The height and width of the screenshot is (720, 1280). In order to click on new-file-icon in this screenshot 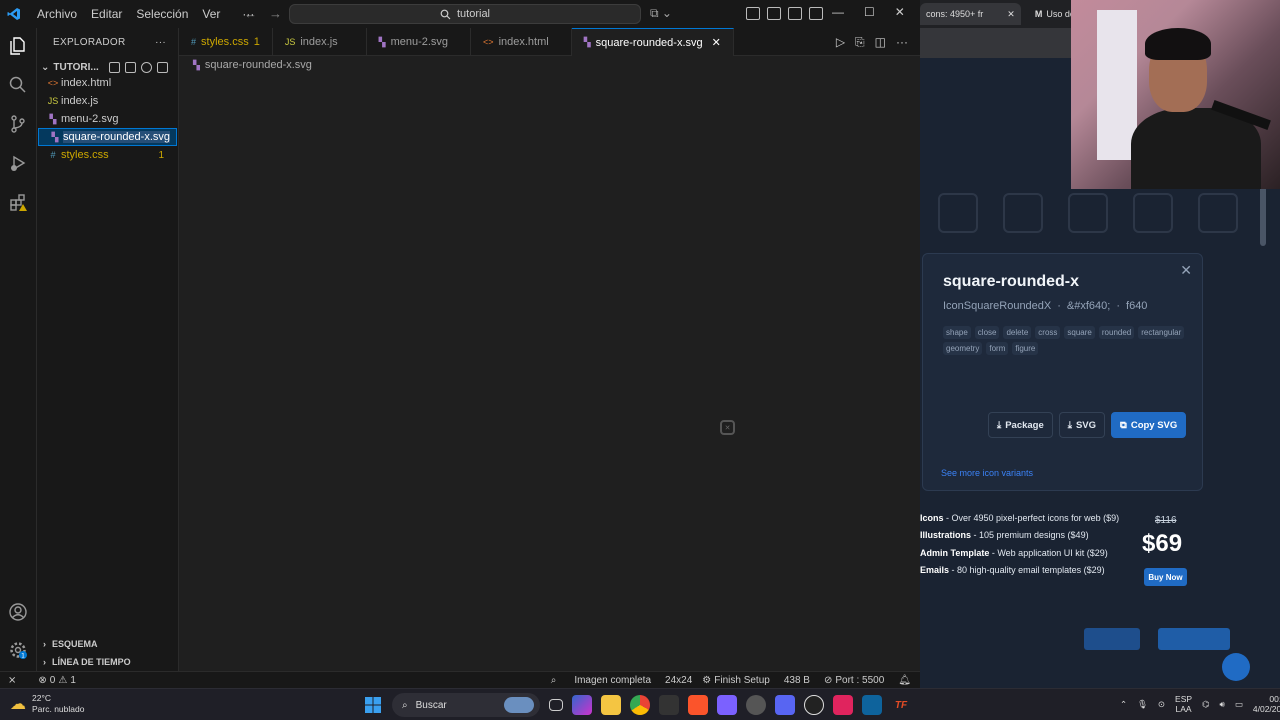, I will do `click(114, 67)`.